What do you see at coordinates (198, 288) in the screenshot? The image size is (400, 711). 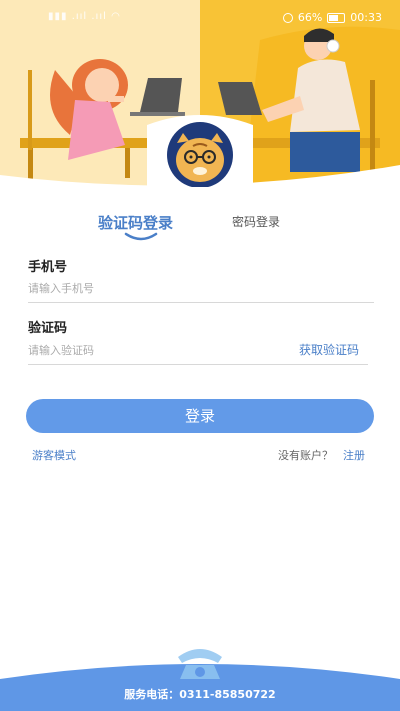 I see `phone-input` at bounding box center [198, 288].